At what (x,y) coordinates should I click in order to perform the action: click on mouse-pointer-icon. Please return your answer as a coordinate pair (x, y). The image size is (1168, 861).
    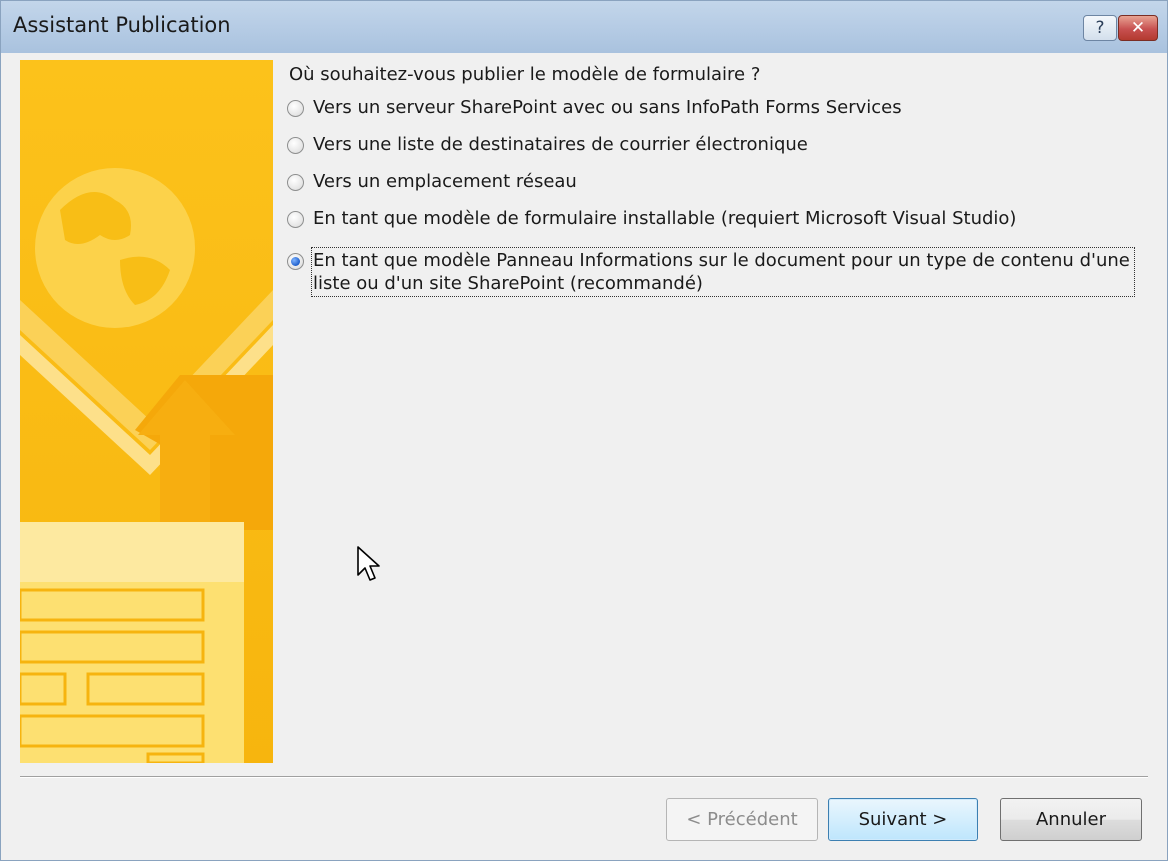
    Looking at the image, I should click on (368, 563).